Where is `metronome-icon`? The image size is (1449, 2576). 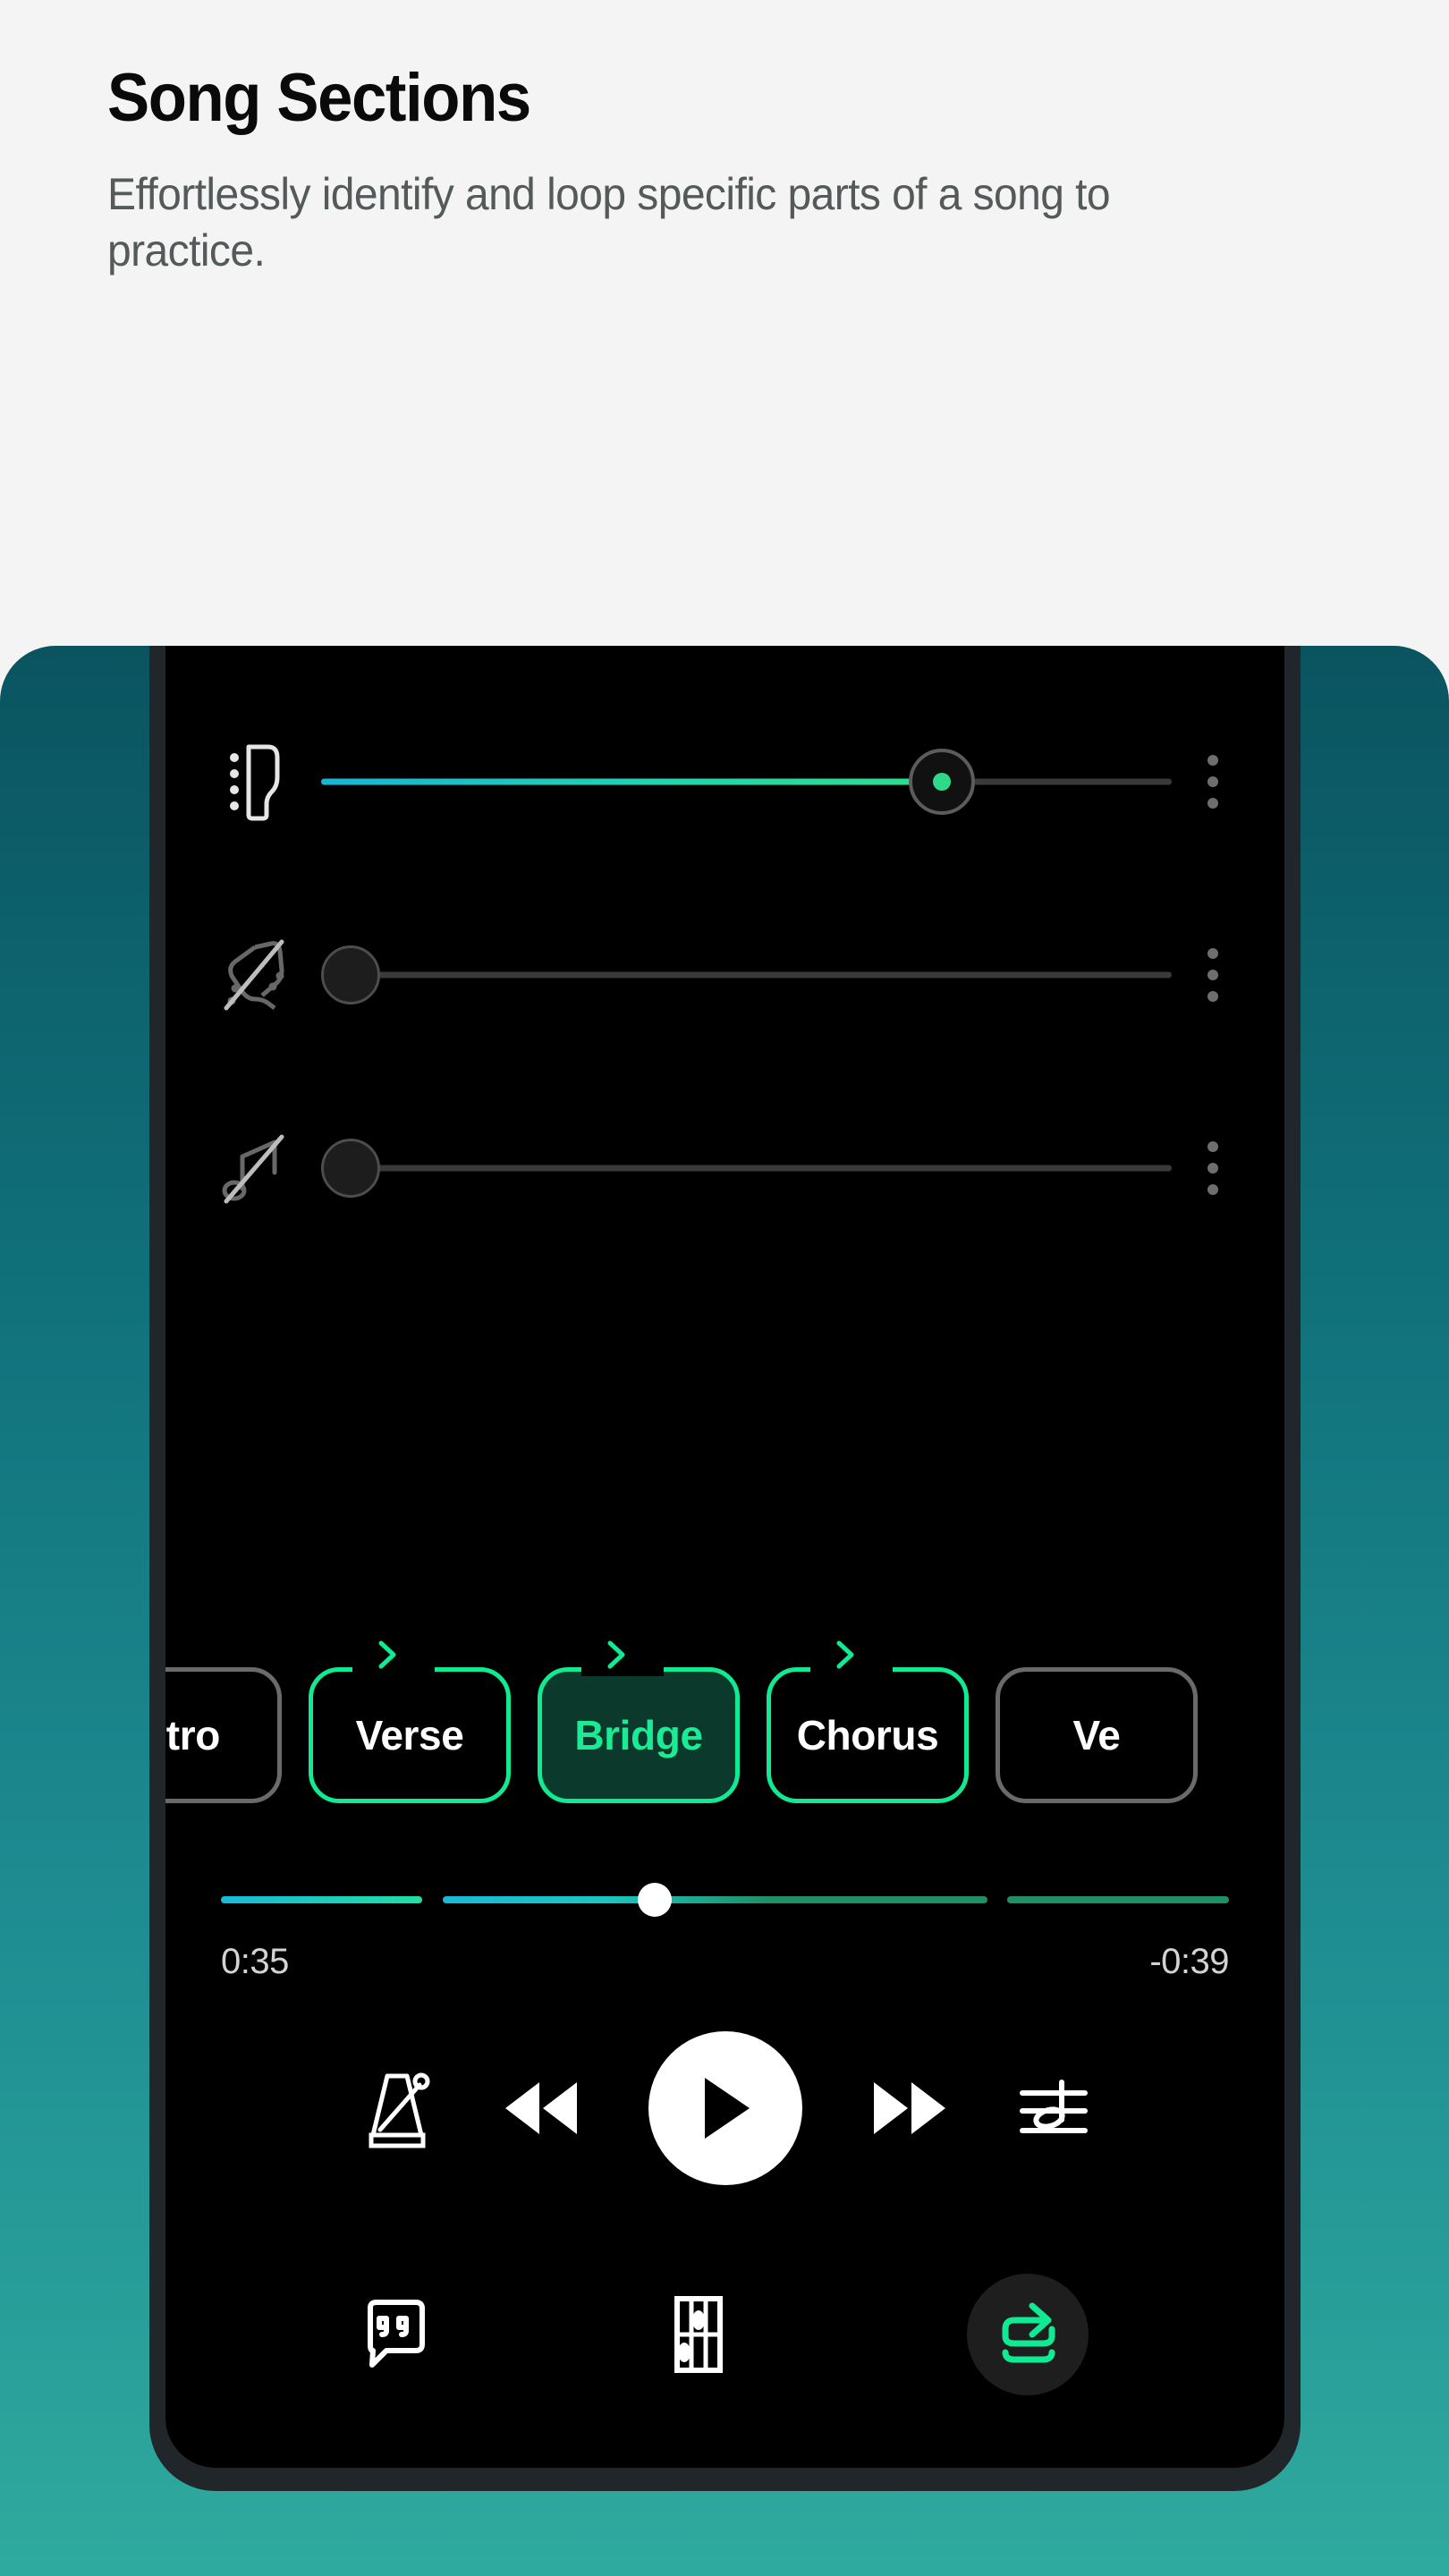
metronome-icon is located at coordinates (397, 2108).